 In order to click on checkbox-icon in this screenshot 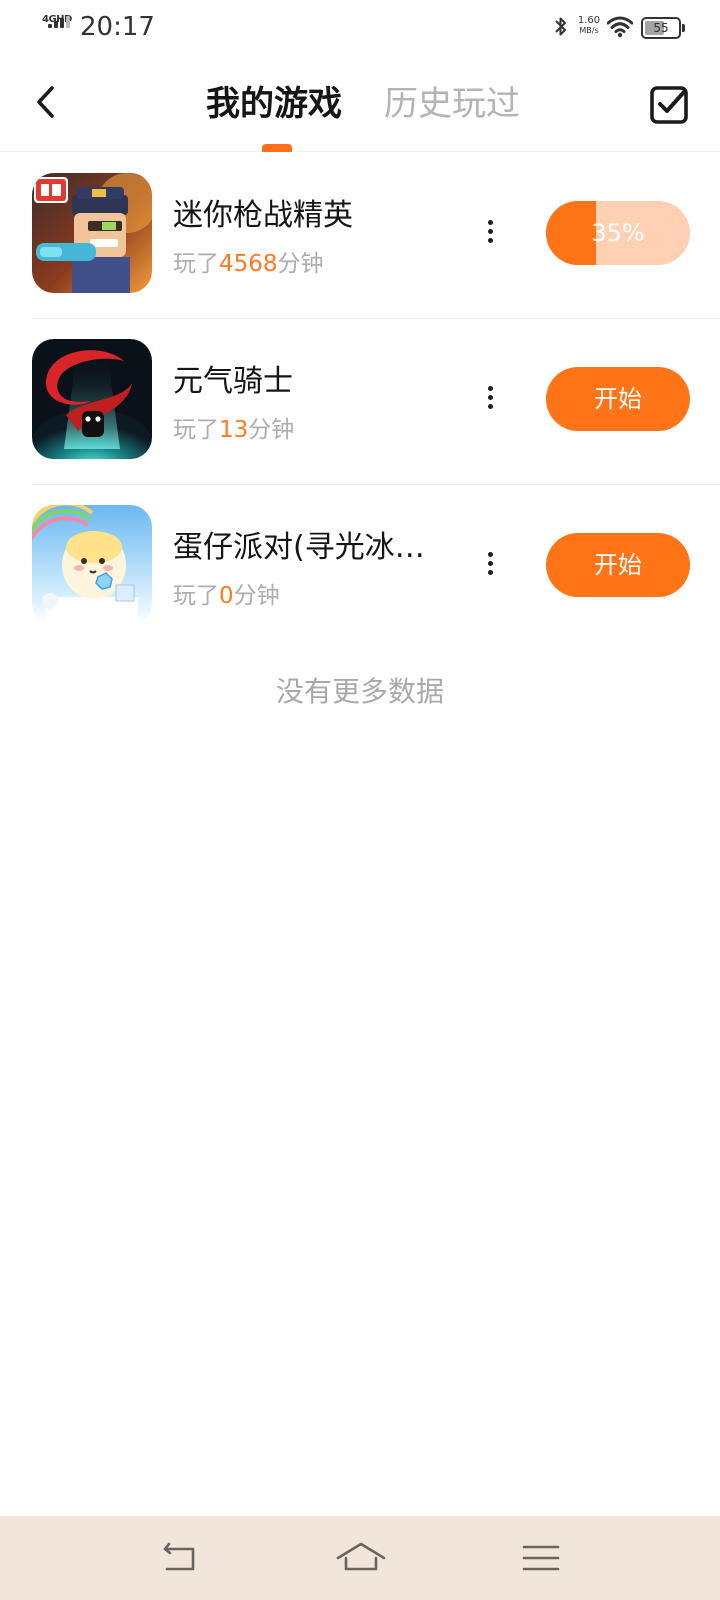, I will do `click(668, 104)`.